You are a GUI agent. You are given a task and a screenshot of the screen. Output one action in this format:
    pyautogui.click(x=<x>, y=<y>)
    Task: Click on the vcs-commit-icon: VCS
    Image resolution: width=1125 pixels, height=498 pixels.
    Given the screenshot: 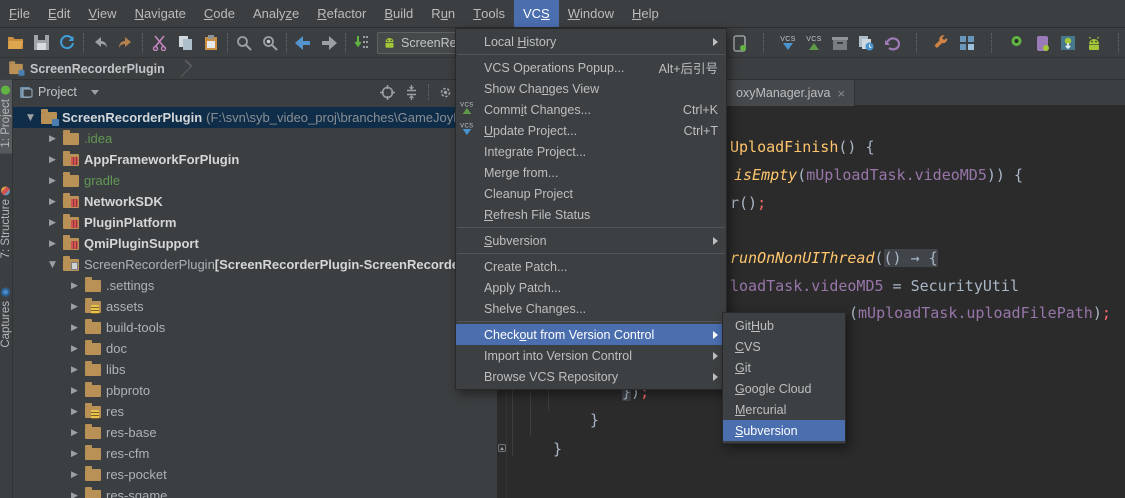 What is the action you would take?
    pyautogui.click(x=814, y=43)
    